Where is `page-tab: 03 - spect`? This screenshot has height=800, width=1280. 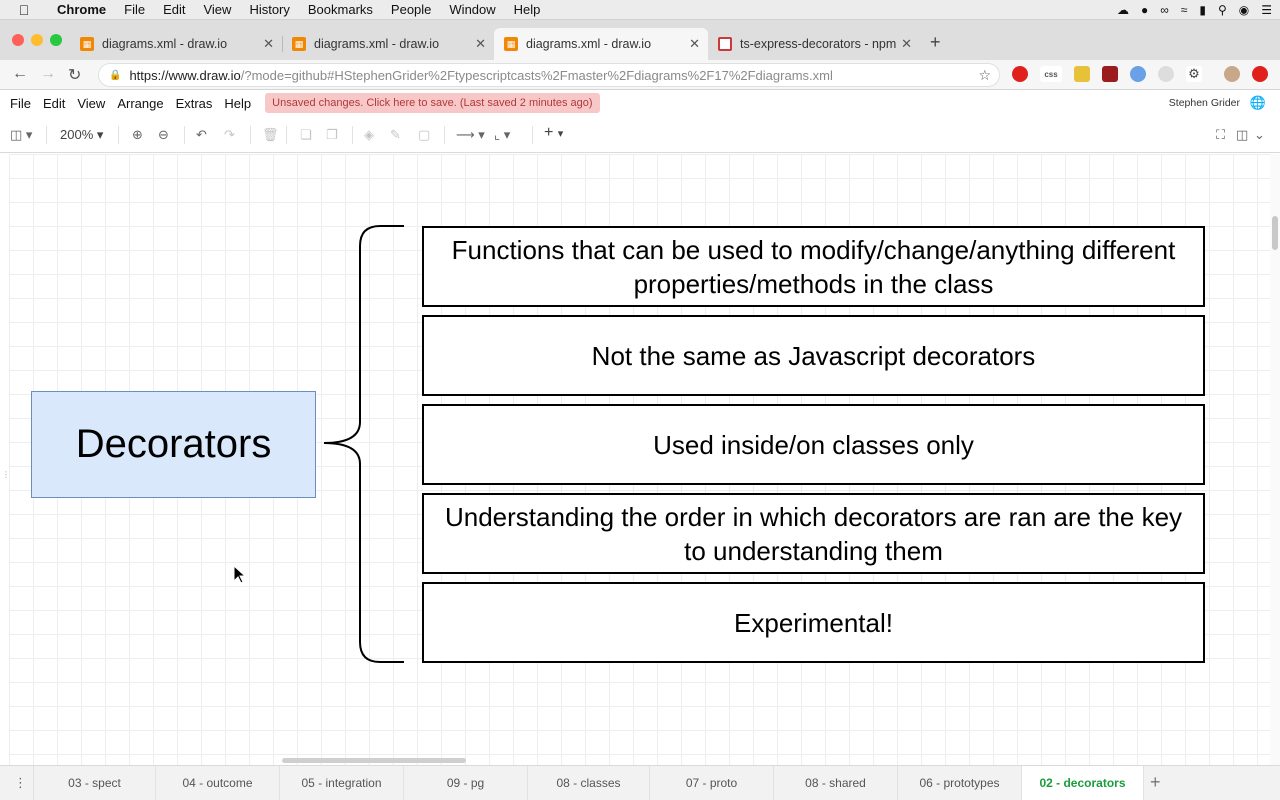 page-tab: 03 - spect is located at coordinates (95, 783).